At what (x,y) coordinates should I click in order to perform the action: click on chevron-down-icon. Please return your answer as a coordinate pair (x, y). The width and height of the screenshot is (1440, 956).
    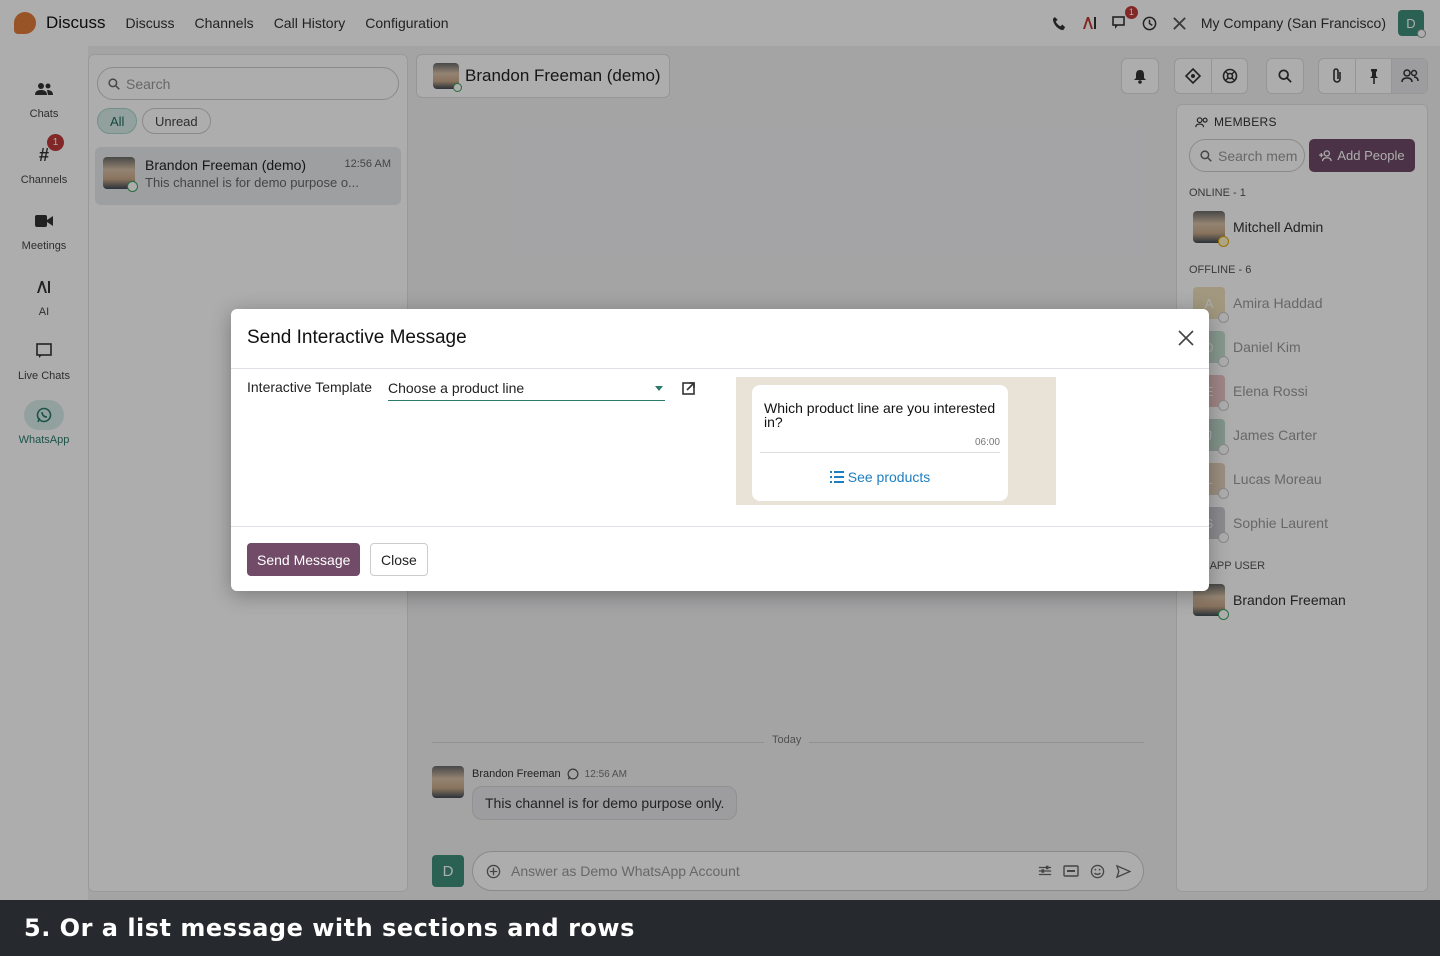
    Looking at the image, I should click on (659, 388).